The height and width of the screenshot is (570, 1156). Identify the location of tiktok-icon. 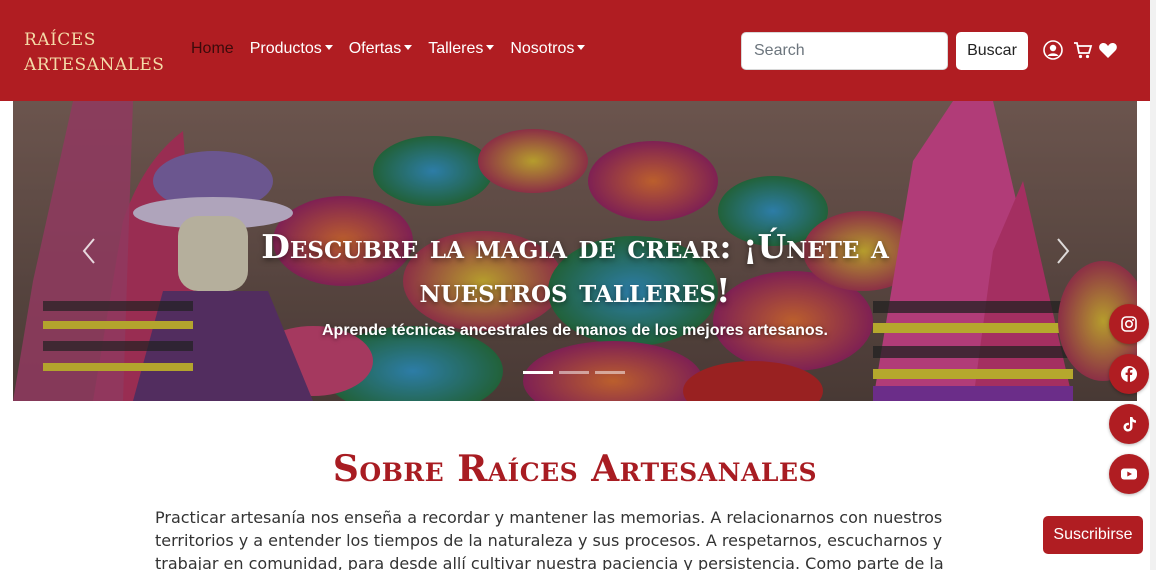
(1129, 424).